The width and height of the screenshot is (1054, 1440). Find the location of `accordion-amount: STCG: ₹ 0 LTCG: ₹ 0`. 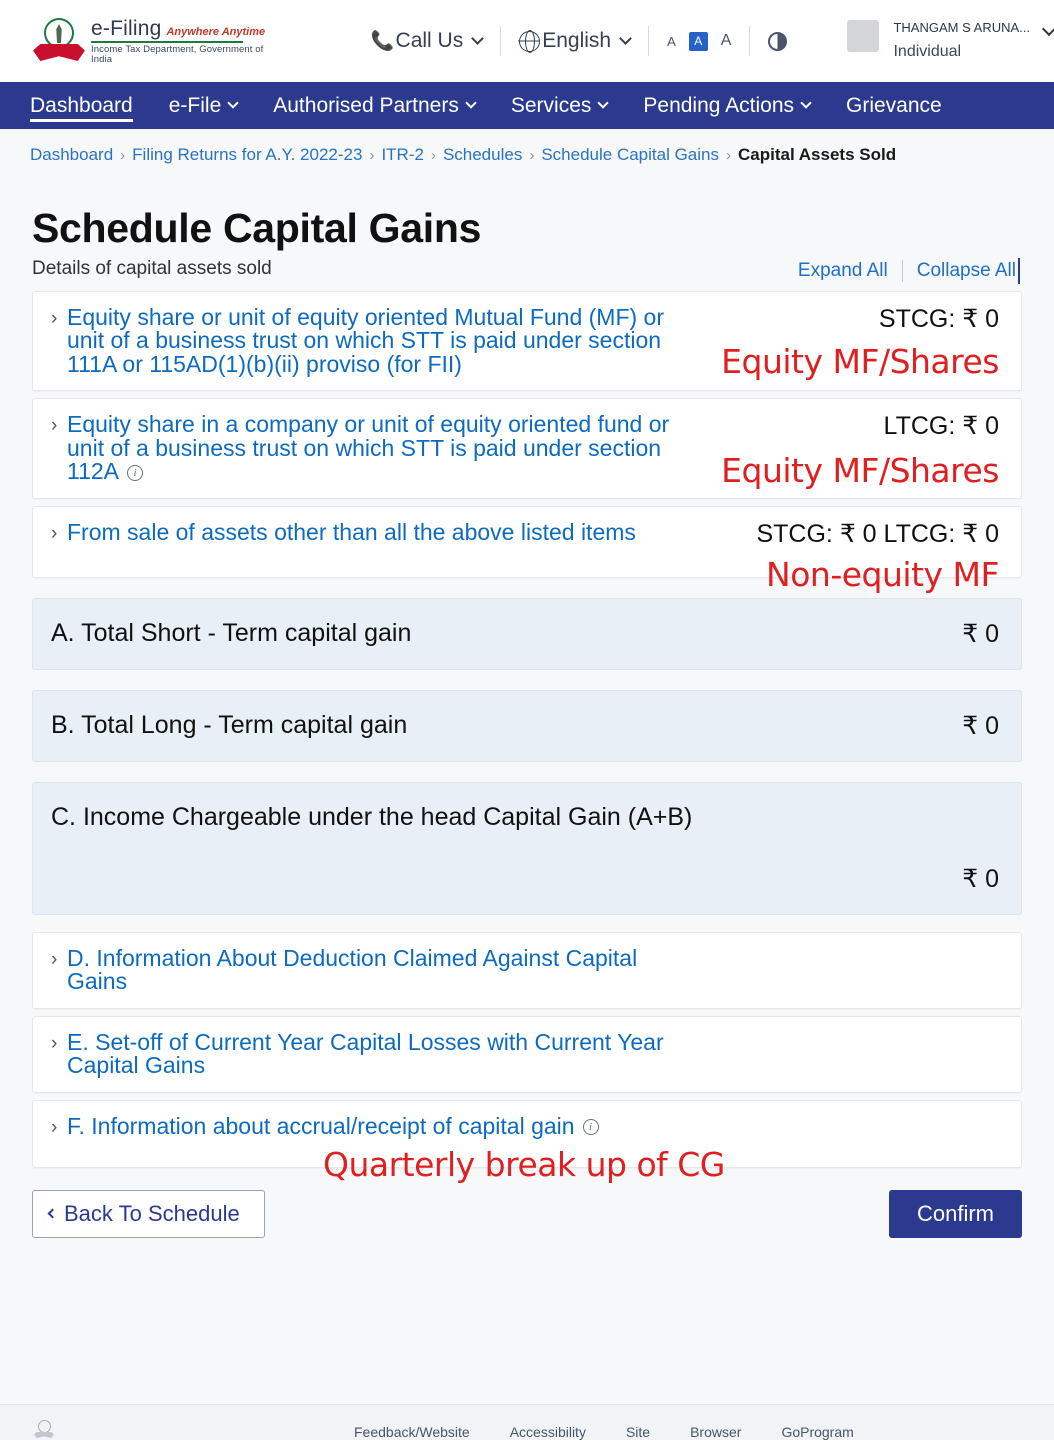

accordion-amount: STCG: ₹ 0 LTCG: ₹ 0 is located at coordinates (877, 533).